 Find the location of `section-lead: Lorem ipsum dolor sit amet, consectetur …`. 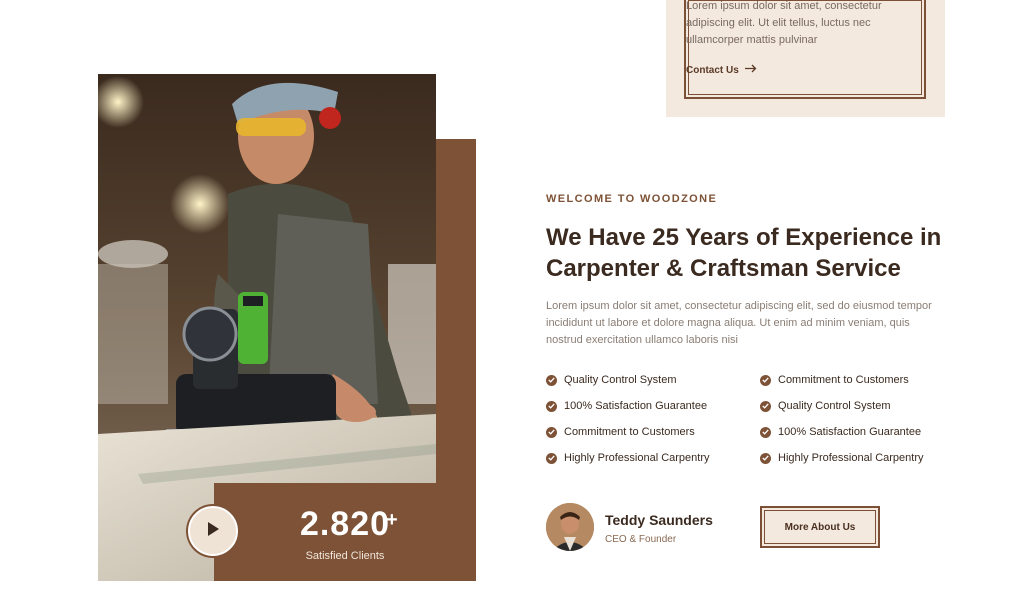

section-lead: Lorem ipsum dolor sit amet, consectetur … is located at coordinates (739, 323).